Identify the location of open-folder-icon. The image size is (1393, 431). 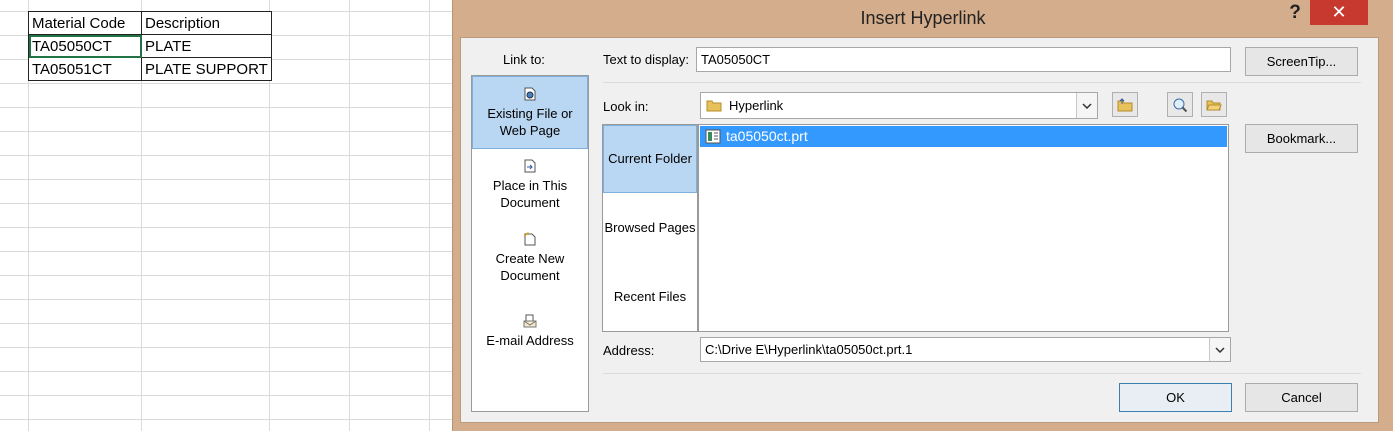
(1214, 105).